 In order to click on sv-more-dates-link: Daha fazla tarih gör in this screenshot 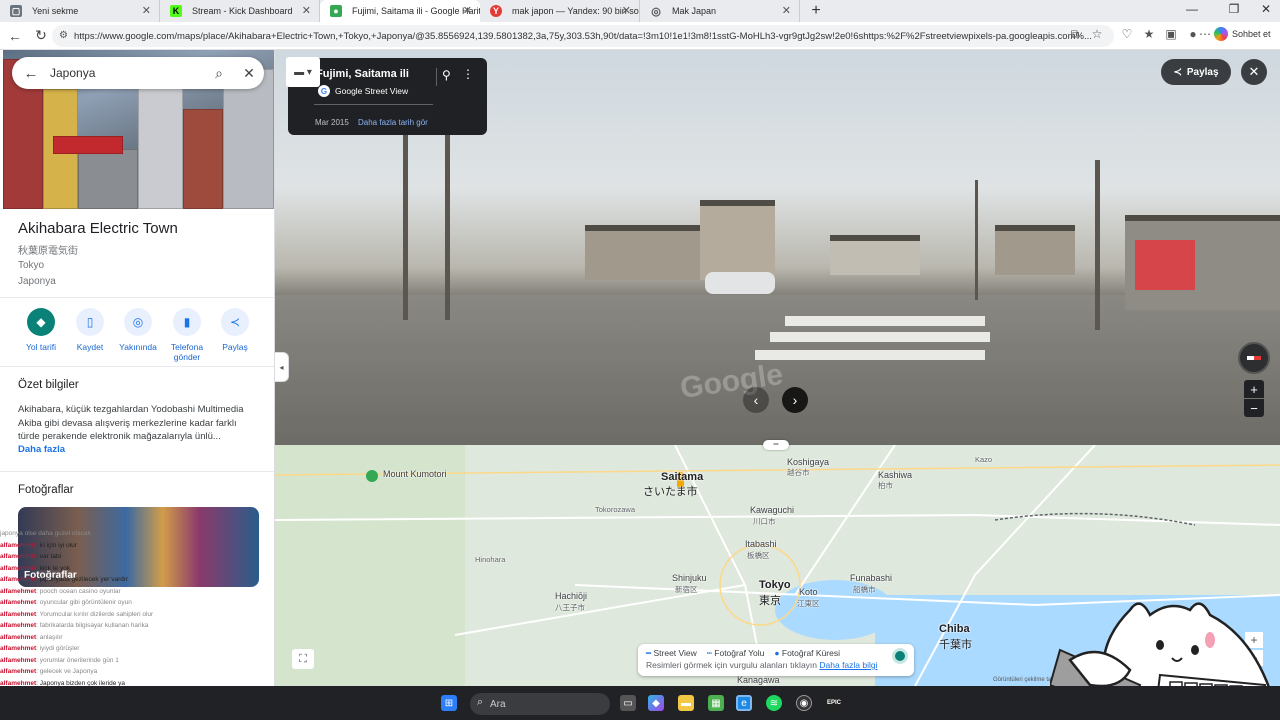, I will do `click(393, 122)`.